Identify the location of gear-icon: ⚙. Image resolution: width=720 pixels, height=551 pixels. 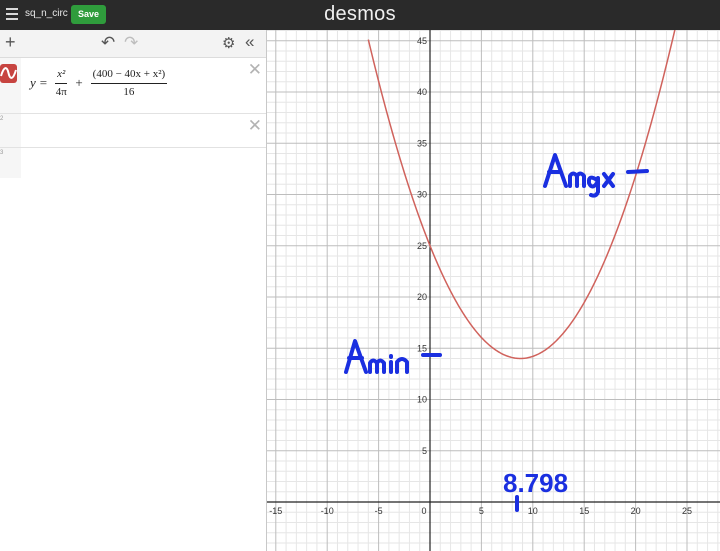
(228, 43).